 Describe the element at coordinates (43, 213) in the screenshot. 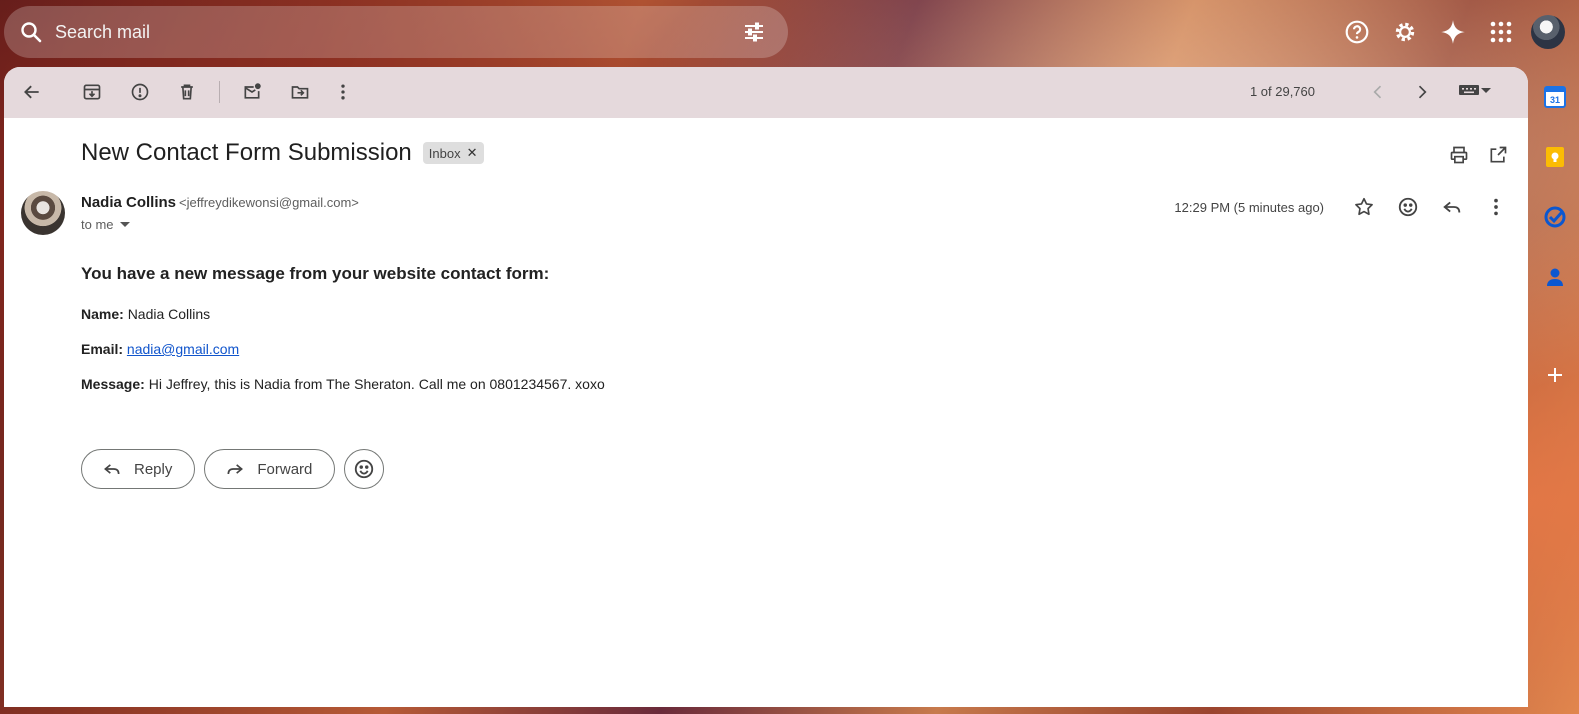

I see `sender-avatar` at that location.